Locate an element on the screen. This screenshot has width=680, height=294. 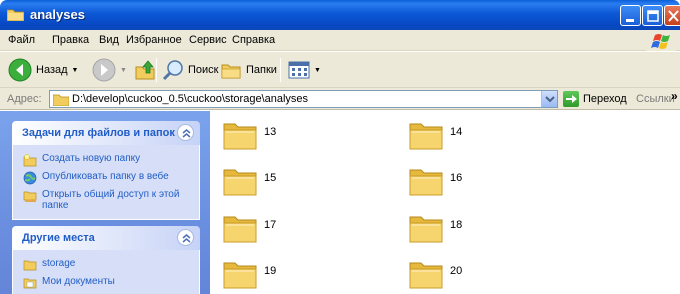
forward-button: ▼ is located at coordinates (109, 70).